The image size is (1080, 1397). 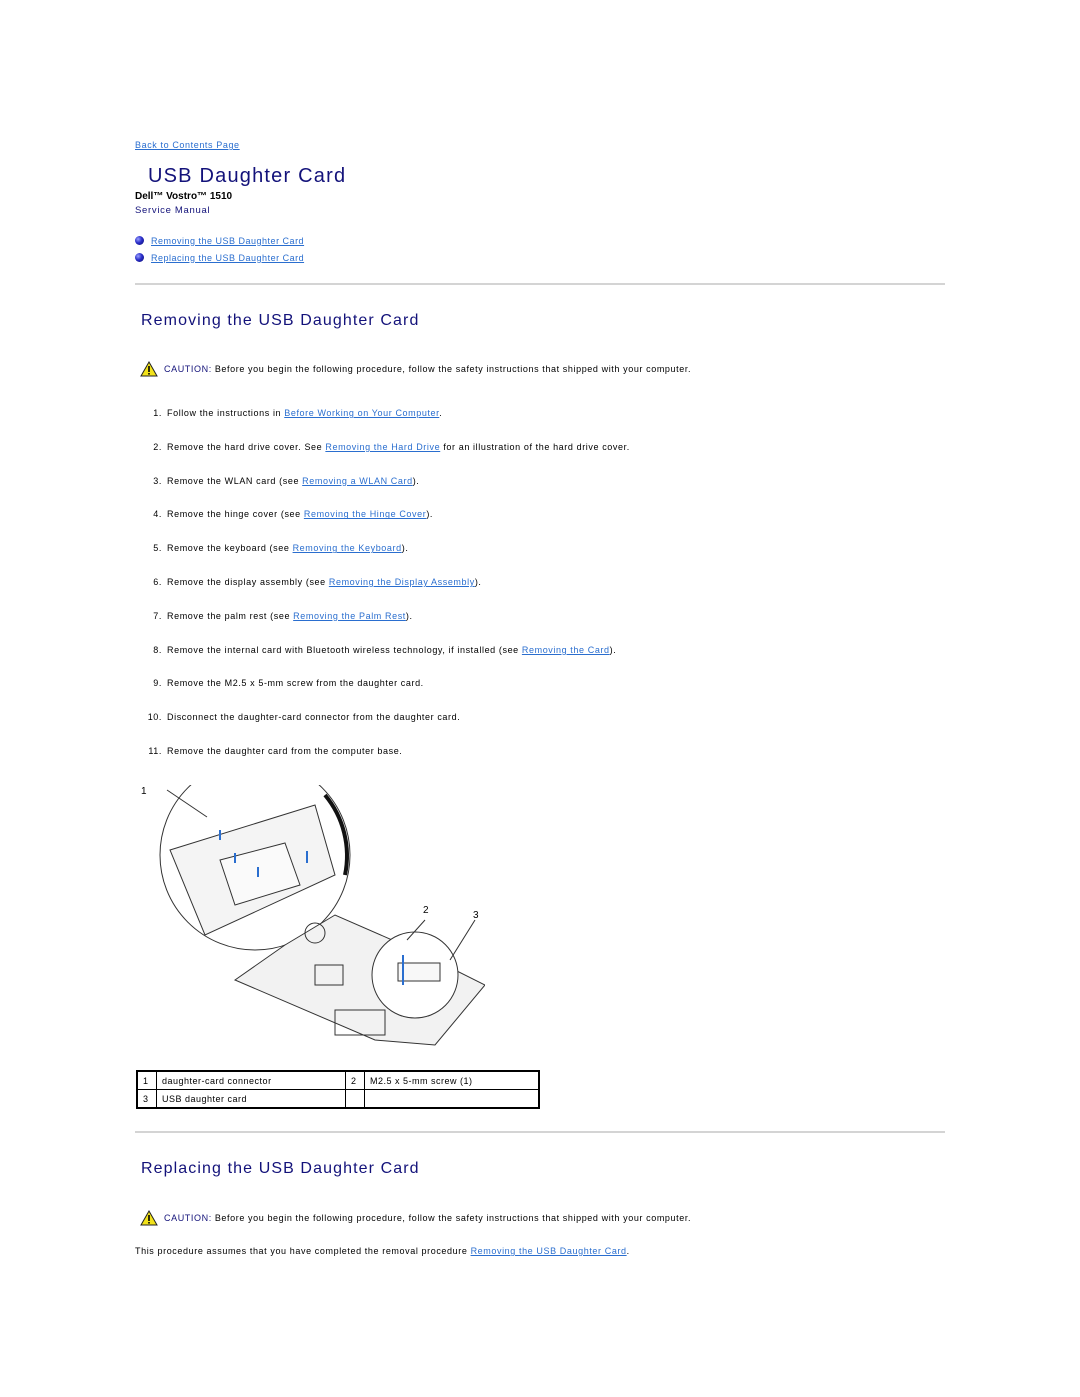 I want to click on step-number: 4., so click(x=157, y=514).